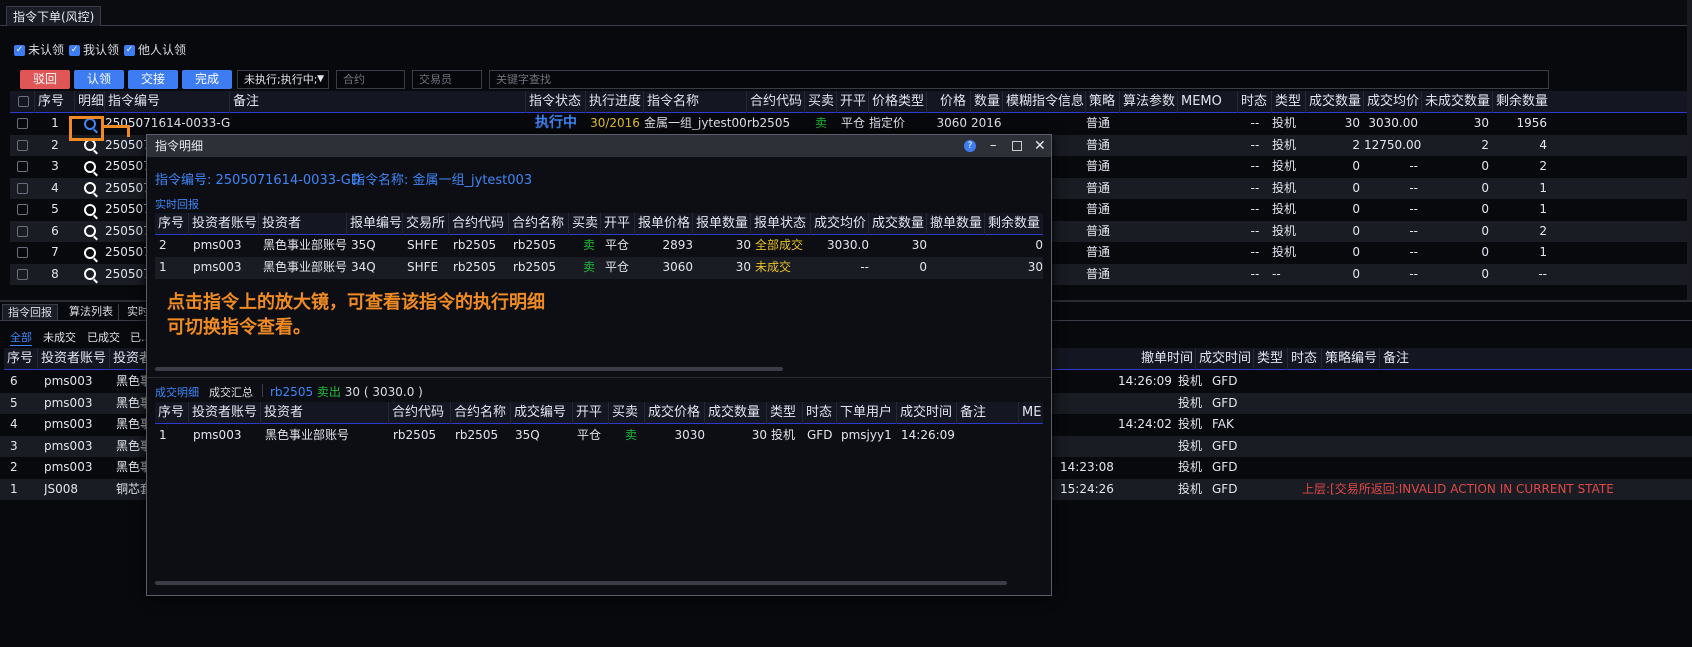  What do you see at coordinates (1457, 102) in the screenshot?
I see `col-unfilled-qty: 未成交数量` at bounding box center [1457, 102].